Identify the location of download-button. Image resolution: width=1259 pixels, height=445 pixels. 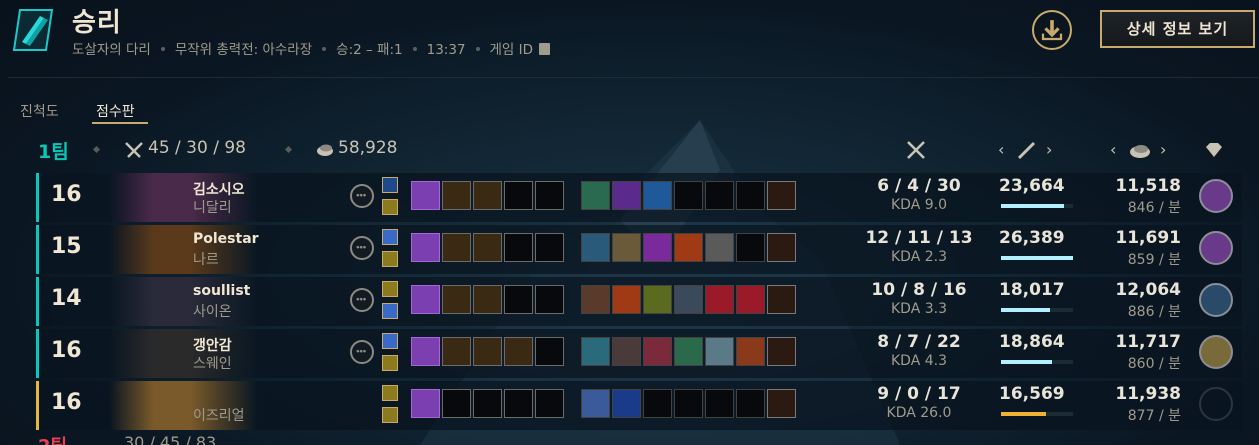
(1052, 30).